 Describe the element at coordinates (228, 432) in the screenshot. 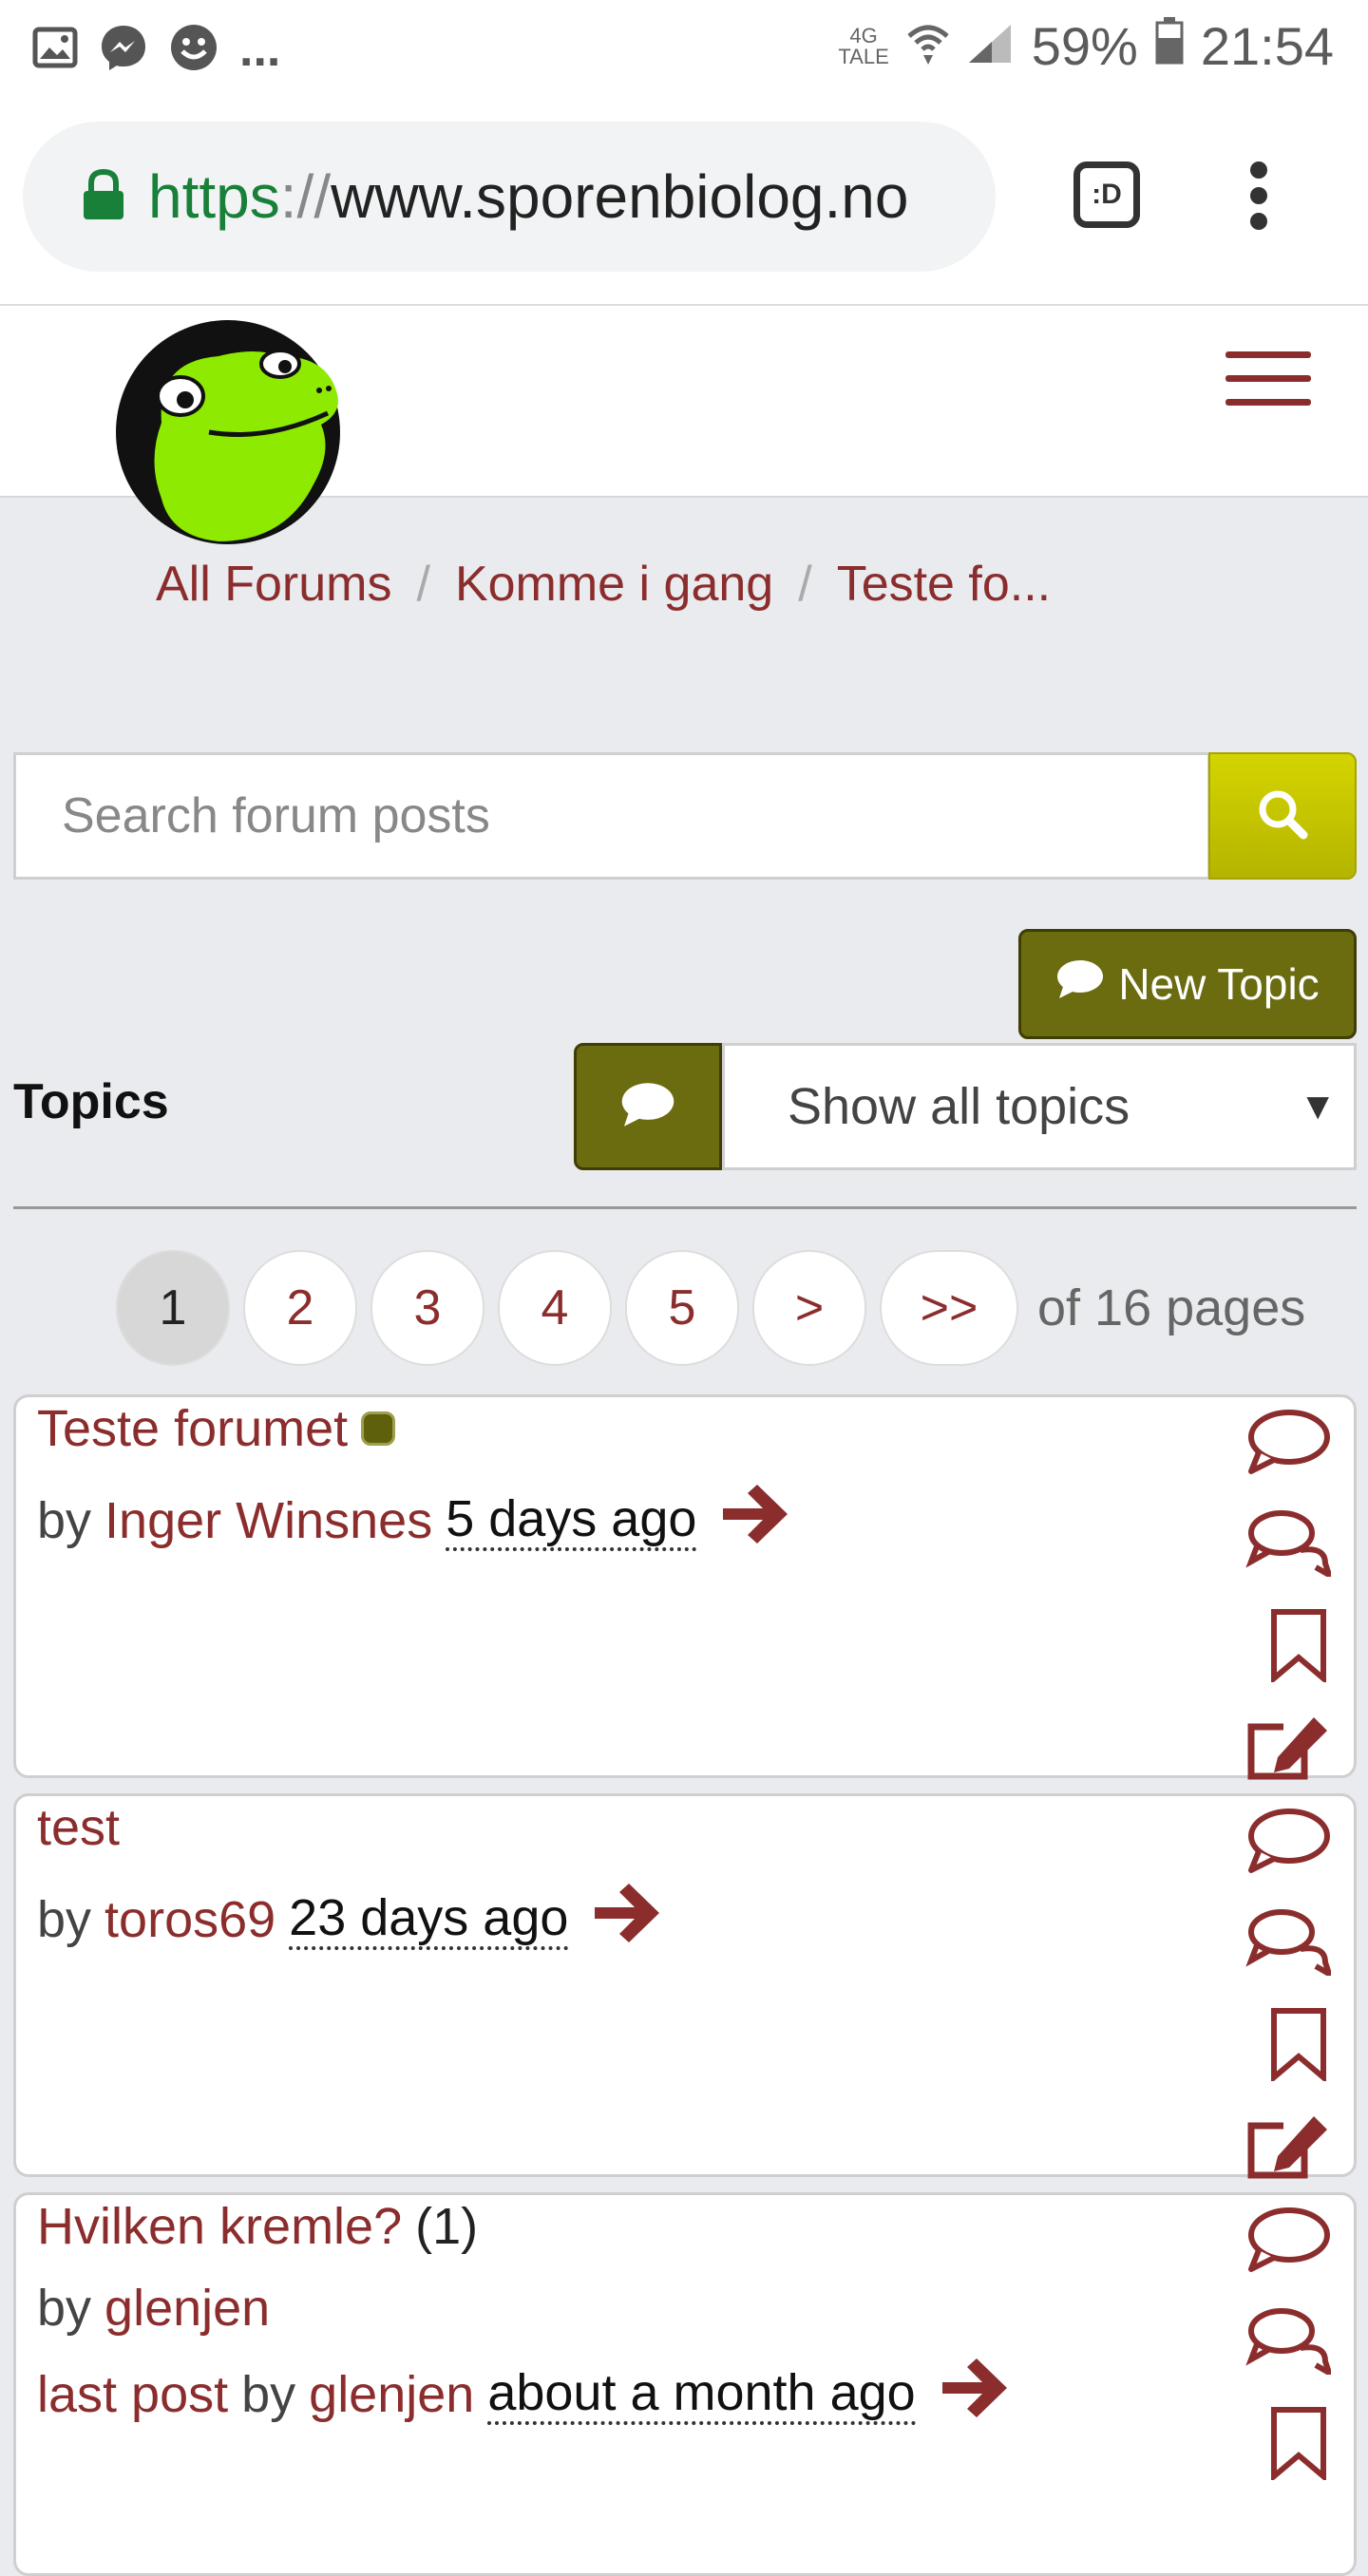

I see `frog-logo` at that location.